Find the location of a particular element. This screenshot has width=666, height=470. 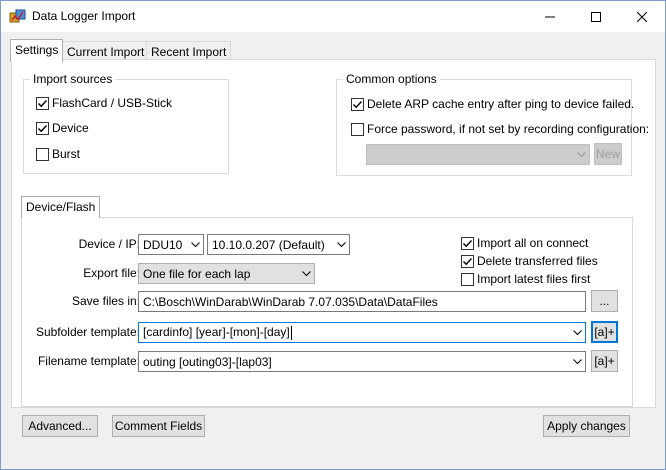

save-files-label: Save files in: is located at coordinates (105, 301).